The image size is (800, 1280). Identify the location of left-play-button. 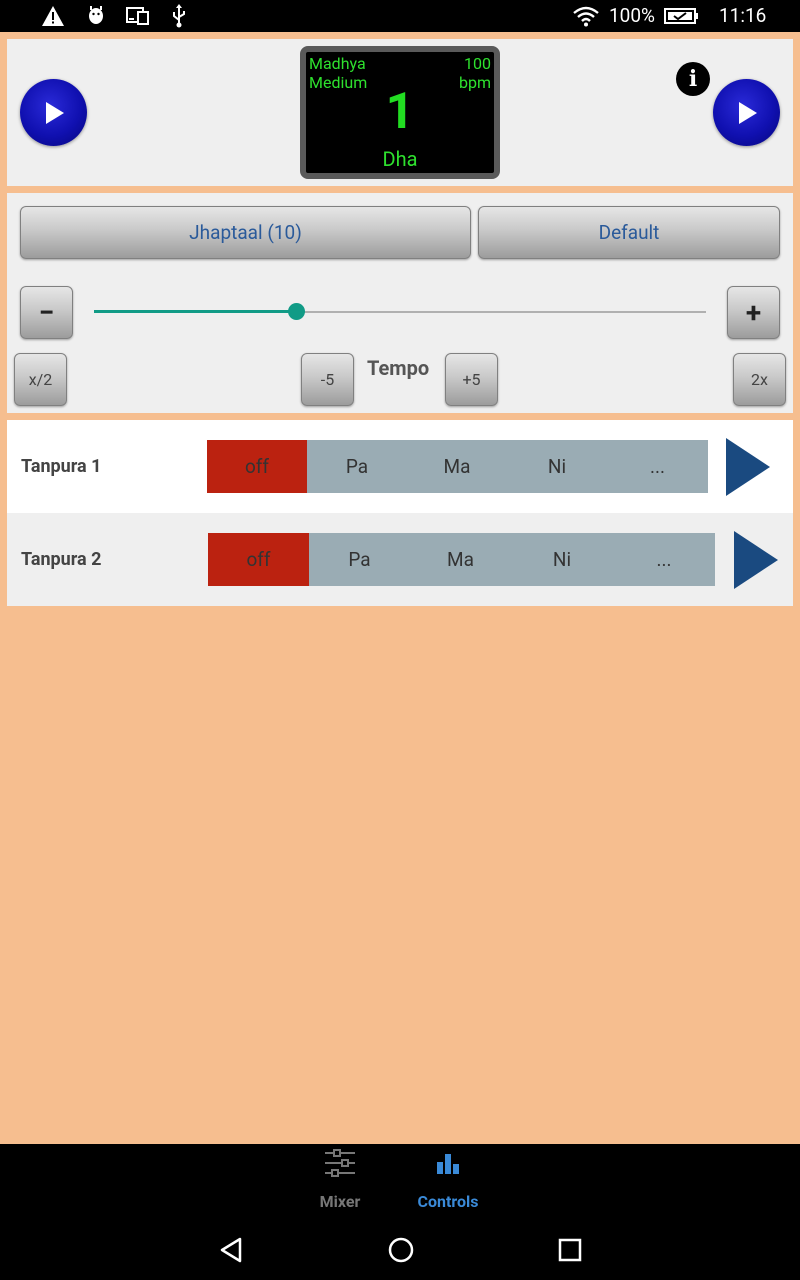
(53, 112).